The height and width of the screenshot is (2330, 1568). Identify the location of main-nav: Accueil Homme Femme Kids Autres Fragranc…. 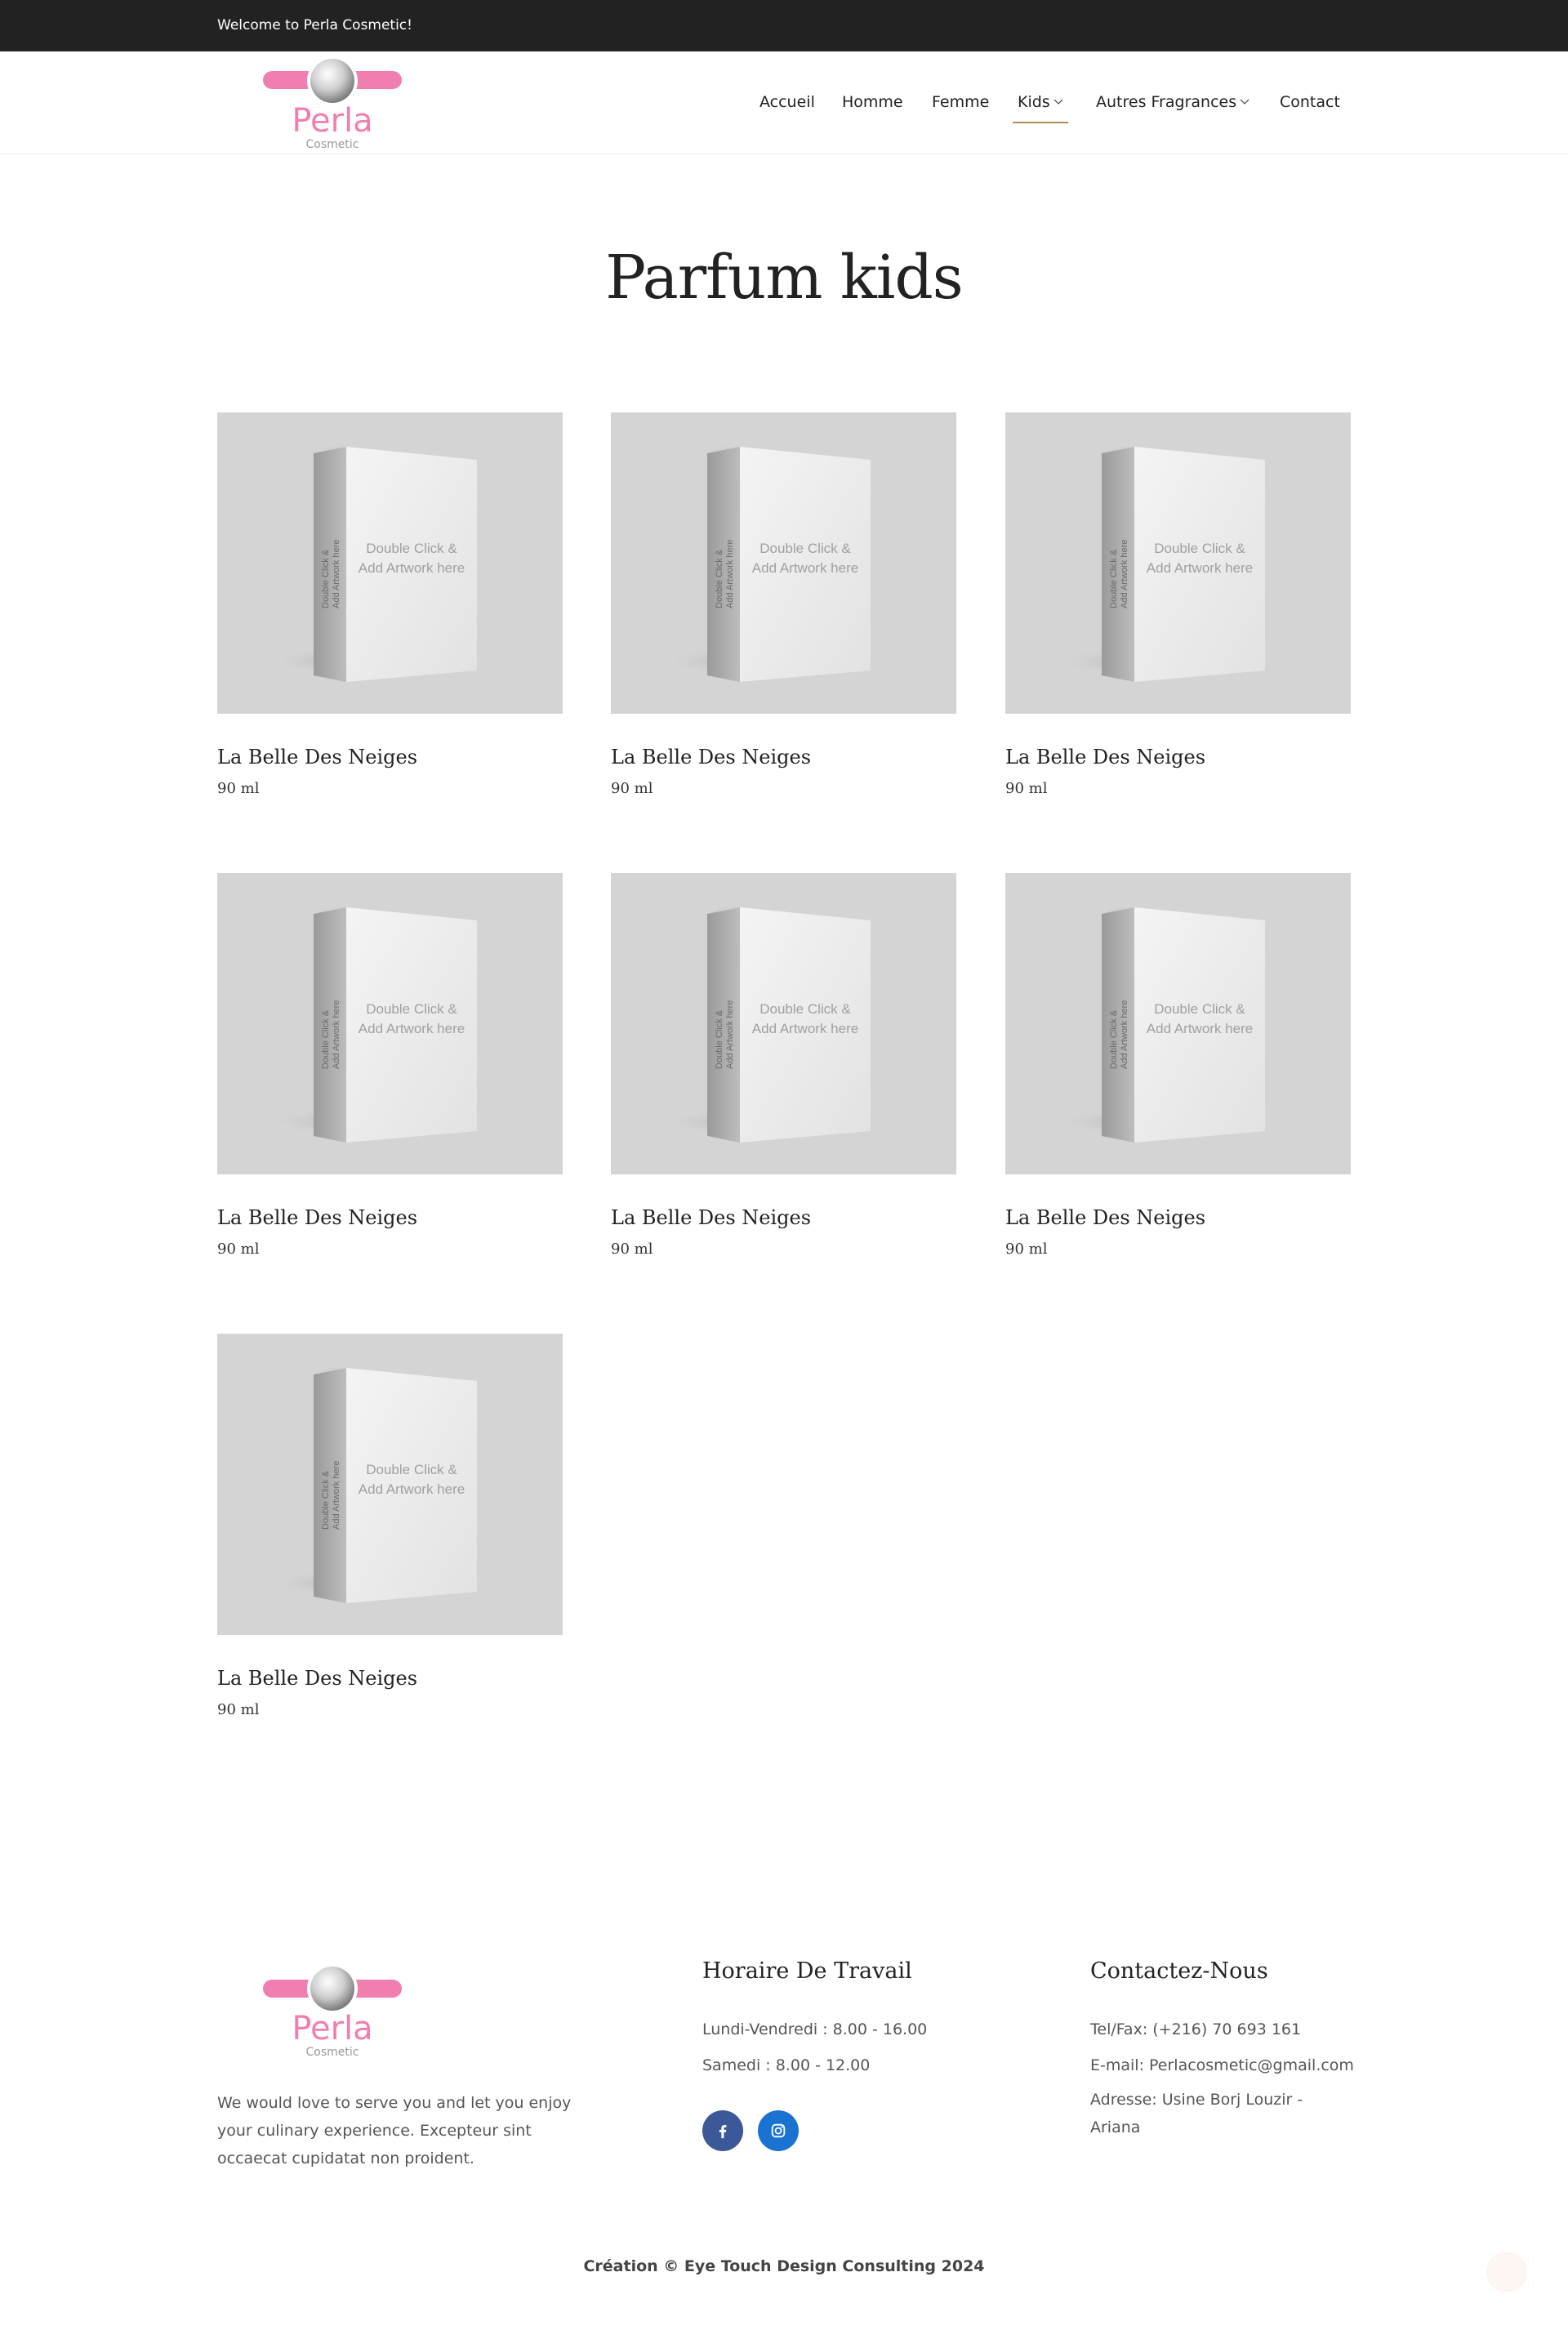
(784, 107).